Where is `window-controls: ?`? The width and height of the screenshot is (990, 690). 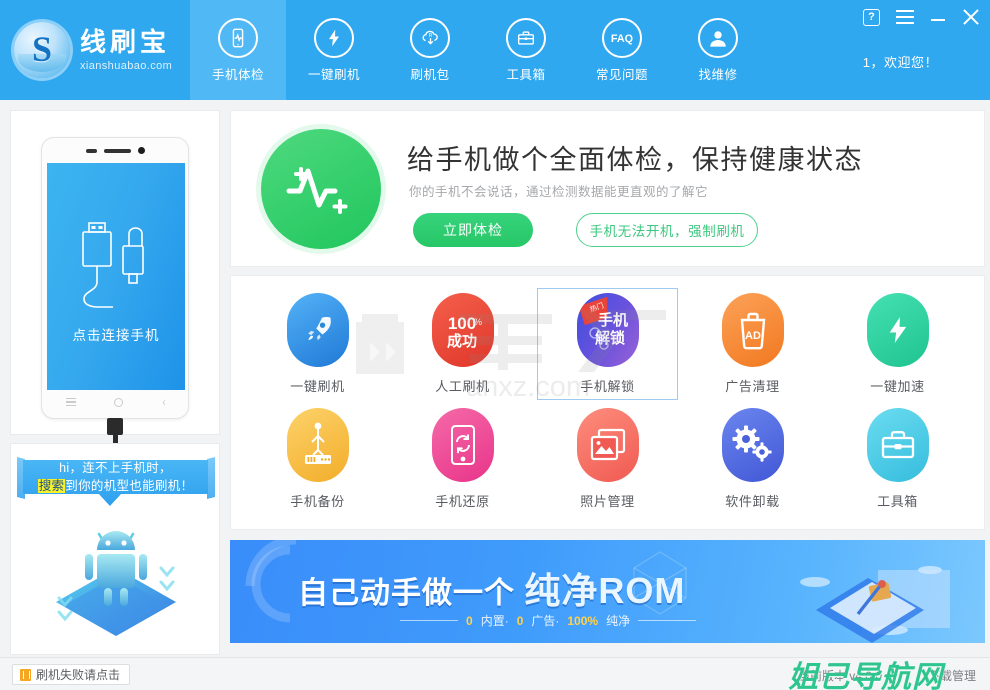
window-controls: ? is located at coordinates (921, 17).